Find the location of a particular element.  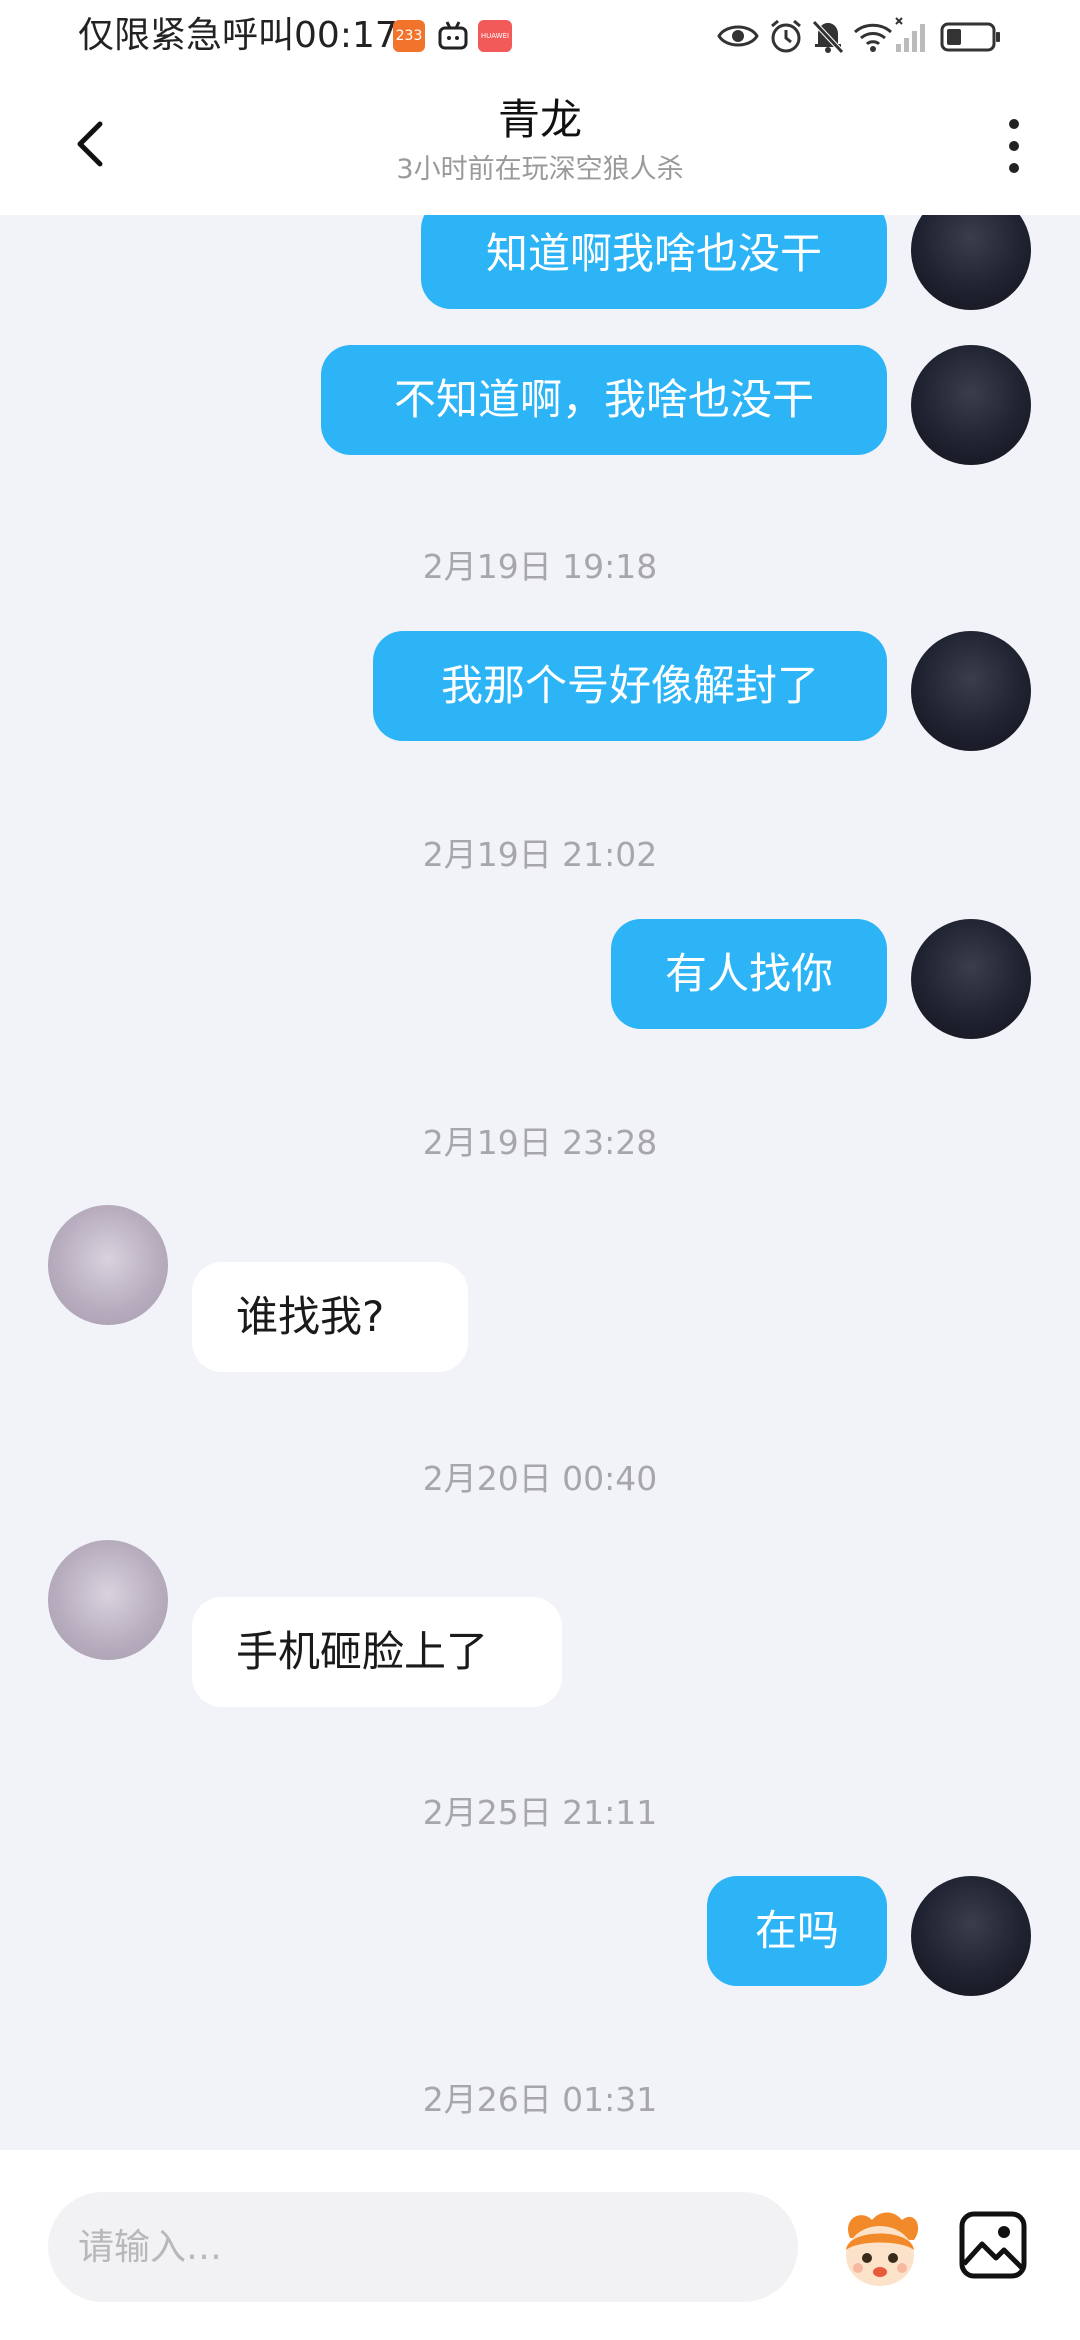

emoji-mascot-icon is located at coordinates (880, 2248).